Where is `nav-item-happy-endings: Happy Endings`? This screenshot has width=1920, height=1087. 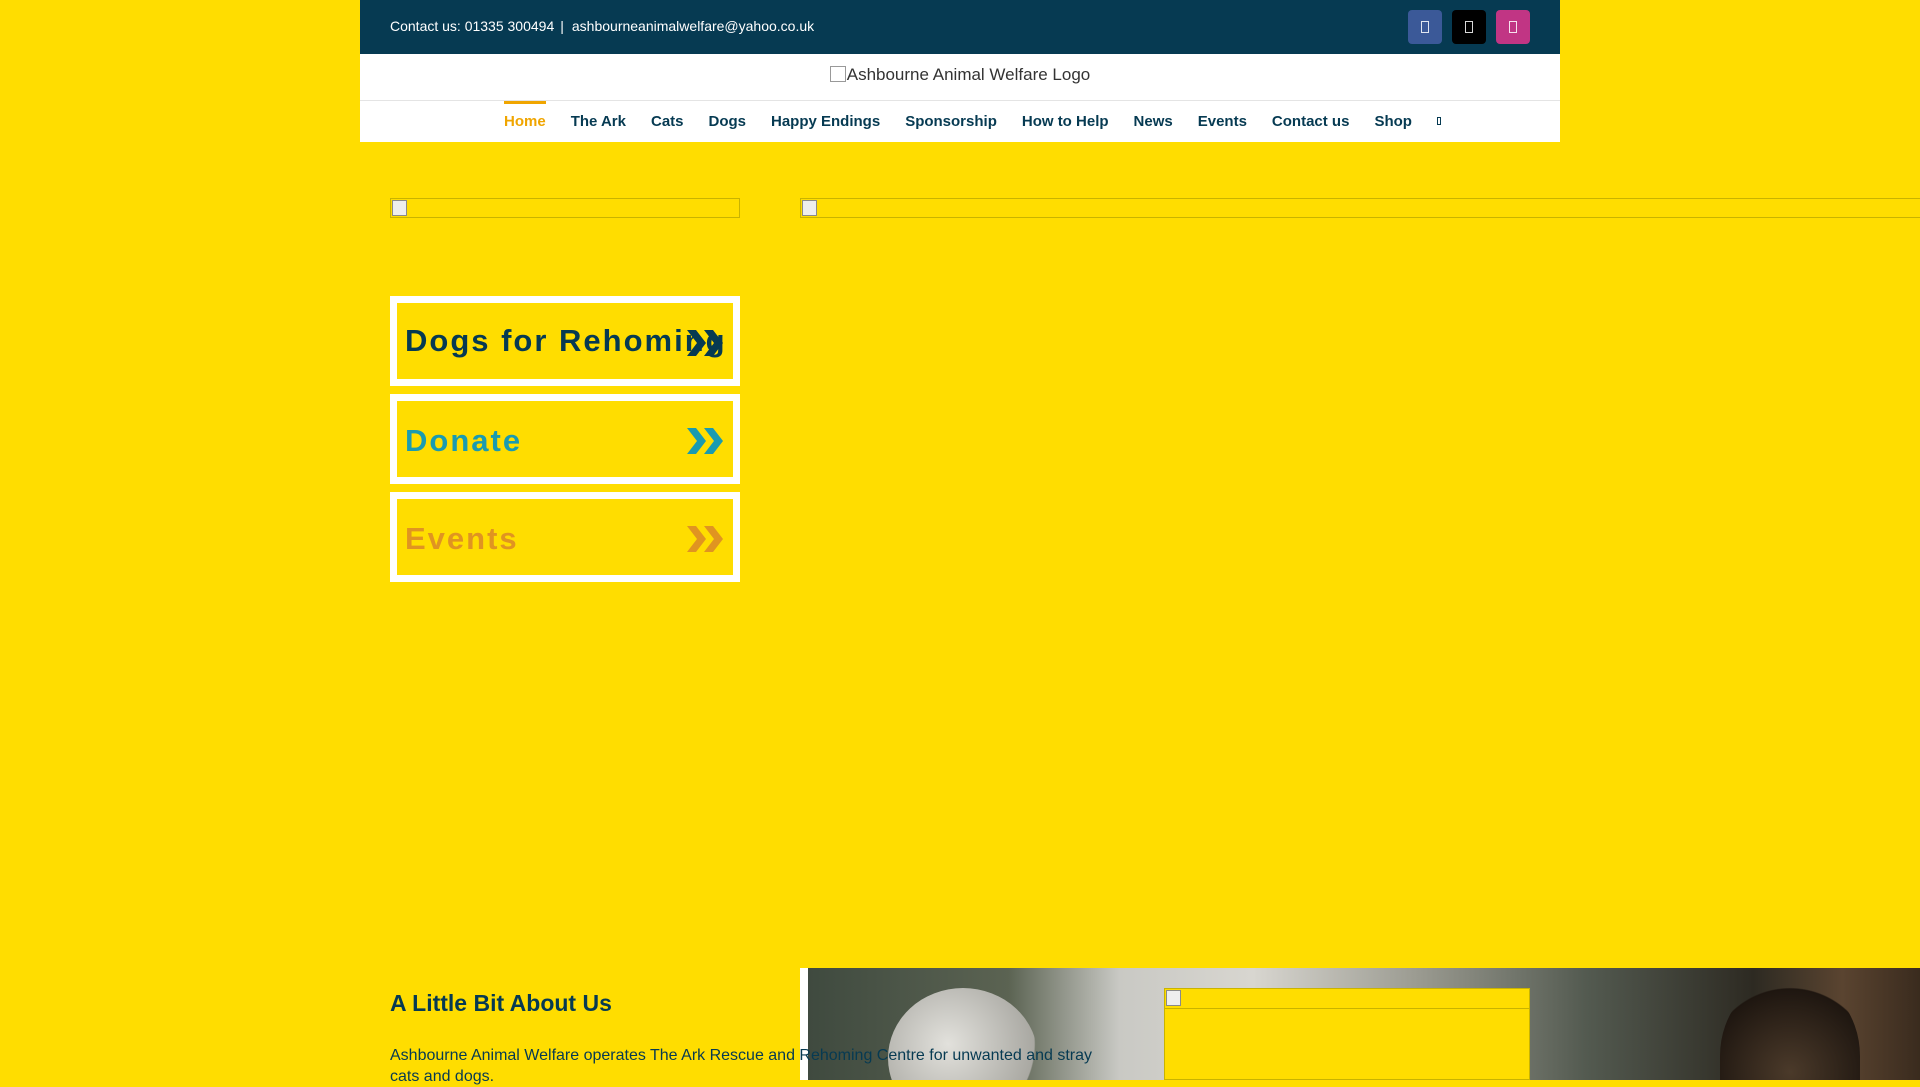
nav-item-happy-endings: Happy Endings is located at coordinates (825, 115).